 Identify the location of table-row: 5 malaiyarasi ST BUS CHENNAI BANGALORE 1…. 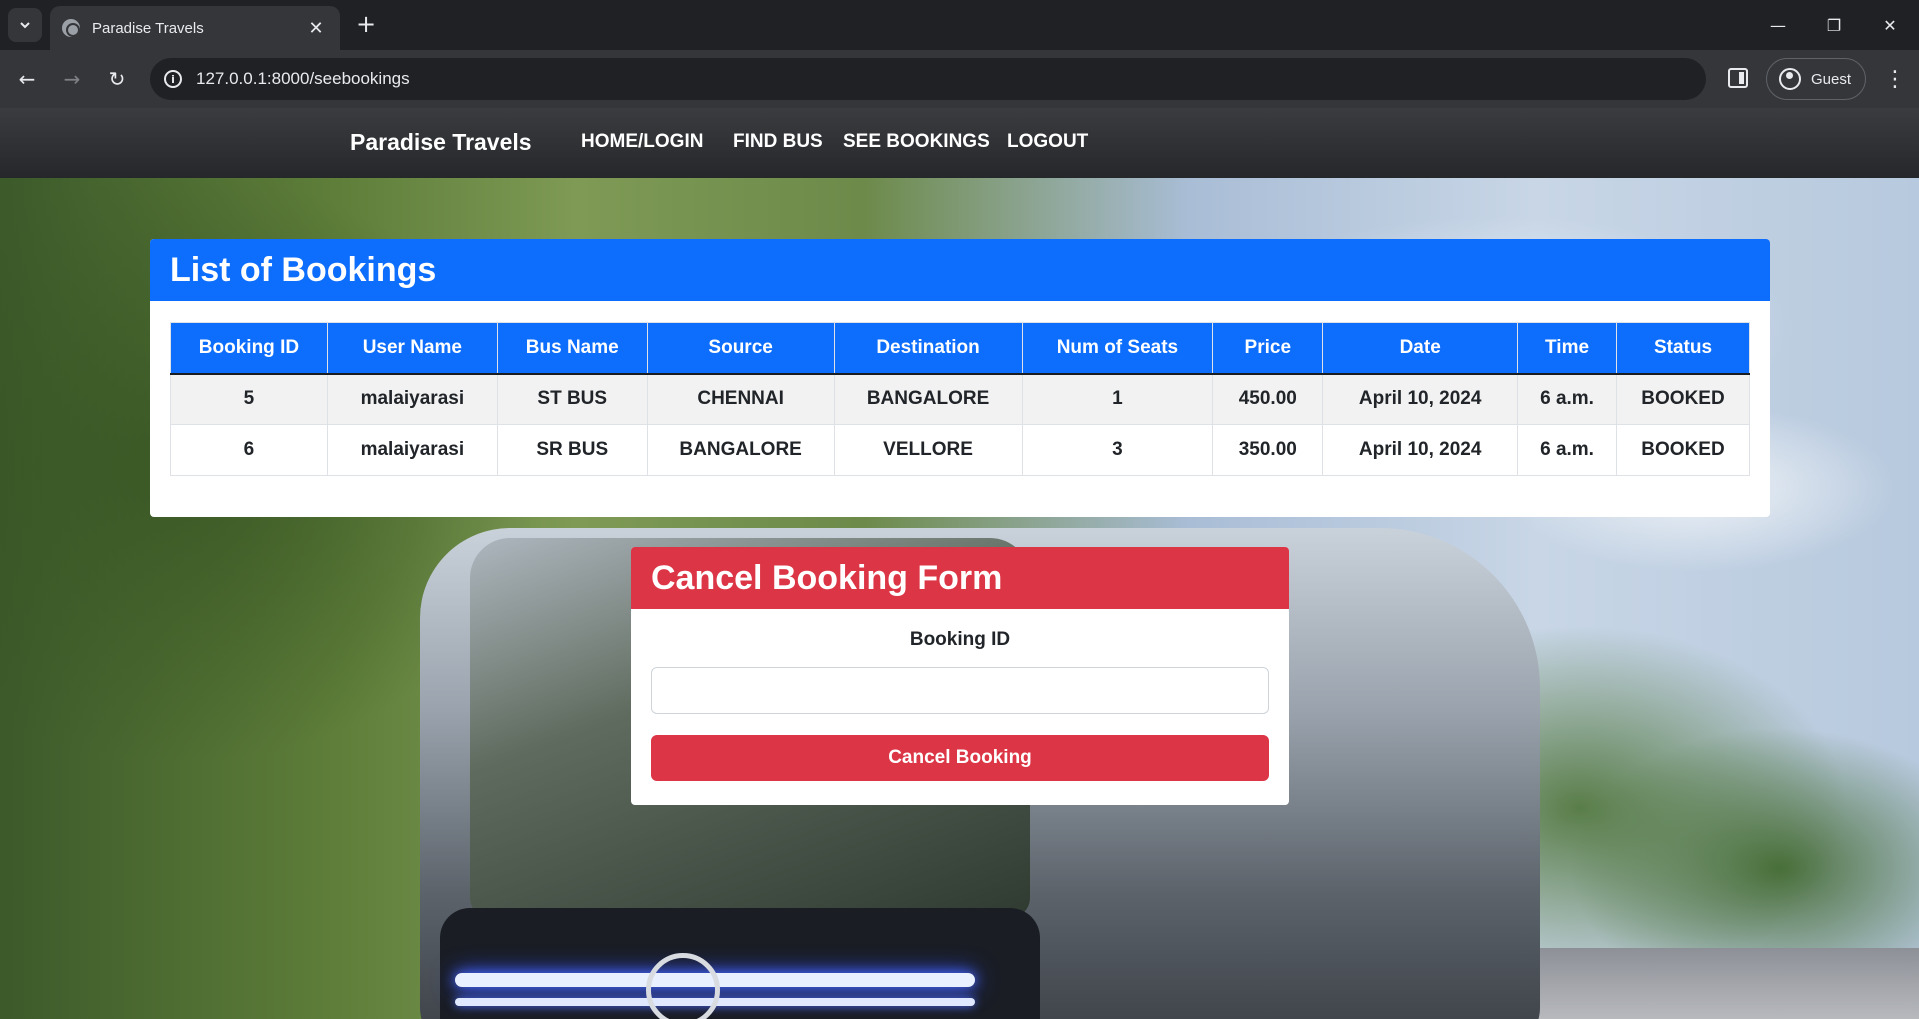
(960, 399).